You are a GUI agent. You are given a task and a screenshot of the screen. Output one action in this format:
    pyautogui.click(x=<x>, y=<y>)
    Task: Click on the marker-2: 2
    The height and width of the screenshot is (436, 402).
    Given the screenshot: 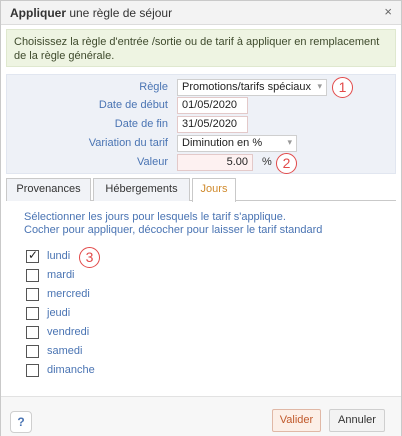 What is the action you would take?
    pyautogui.click(x=286, y=163)
    